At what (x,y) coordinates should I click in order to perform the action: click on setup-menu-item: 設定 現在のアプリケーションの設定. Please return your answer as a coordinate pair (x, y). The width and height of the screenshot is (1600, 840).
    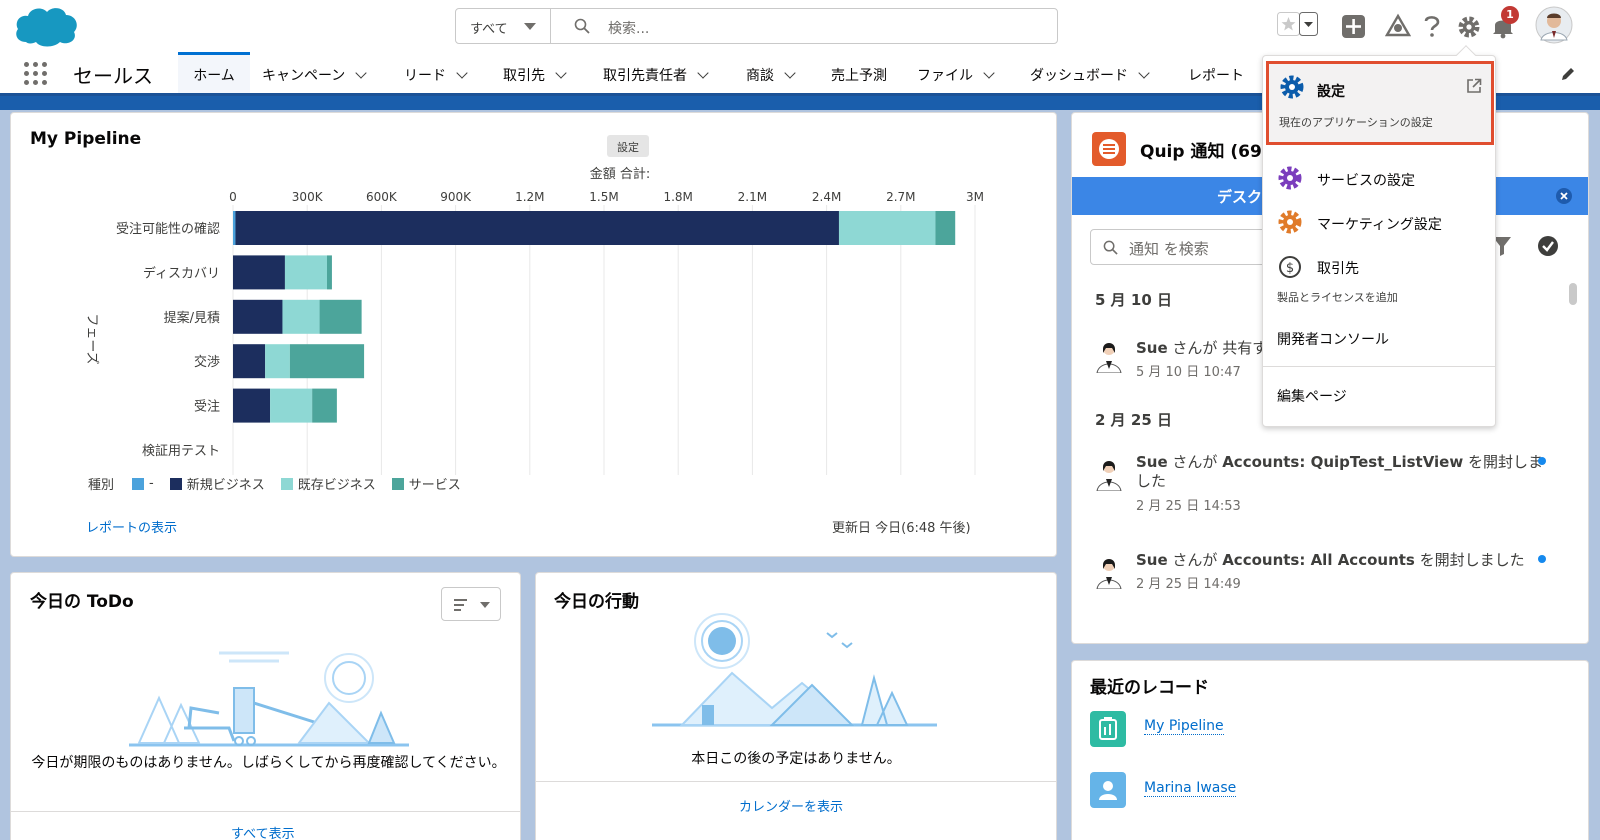
    Looking at the image, I should click on (1380, 103).